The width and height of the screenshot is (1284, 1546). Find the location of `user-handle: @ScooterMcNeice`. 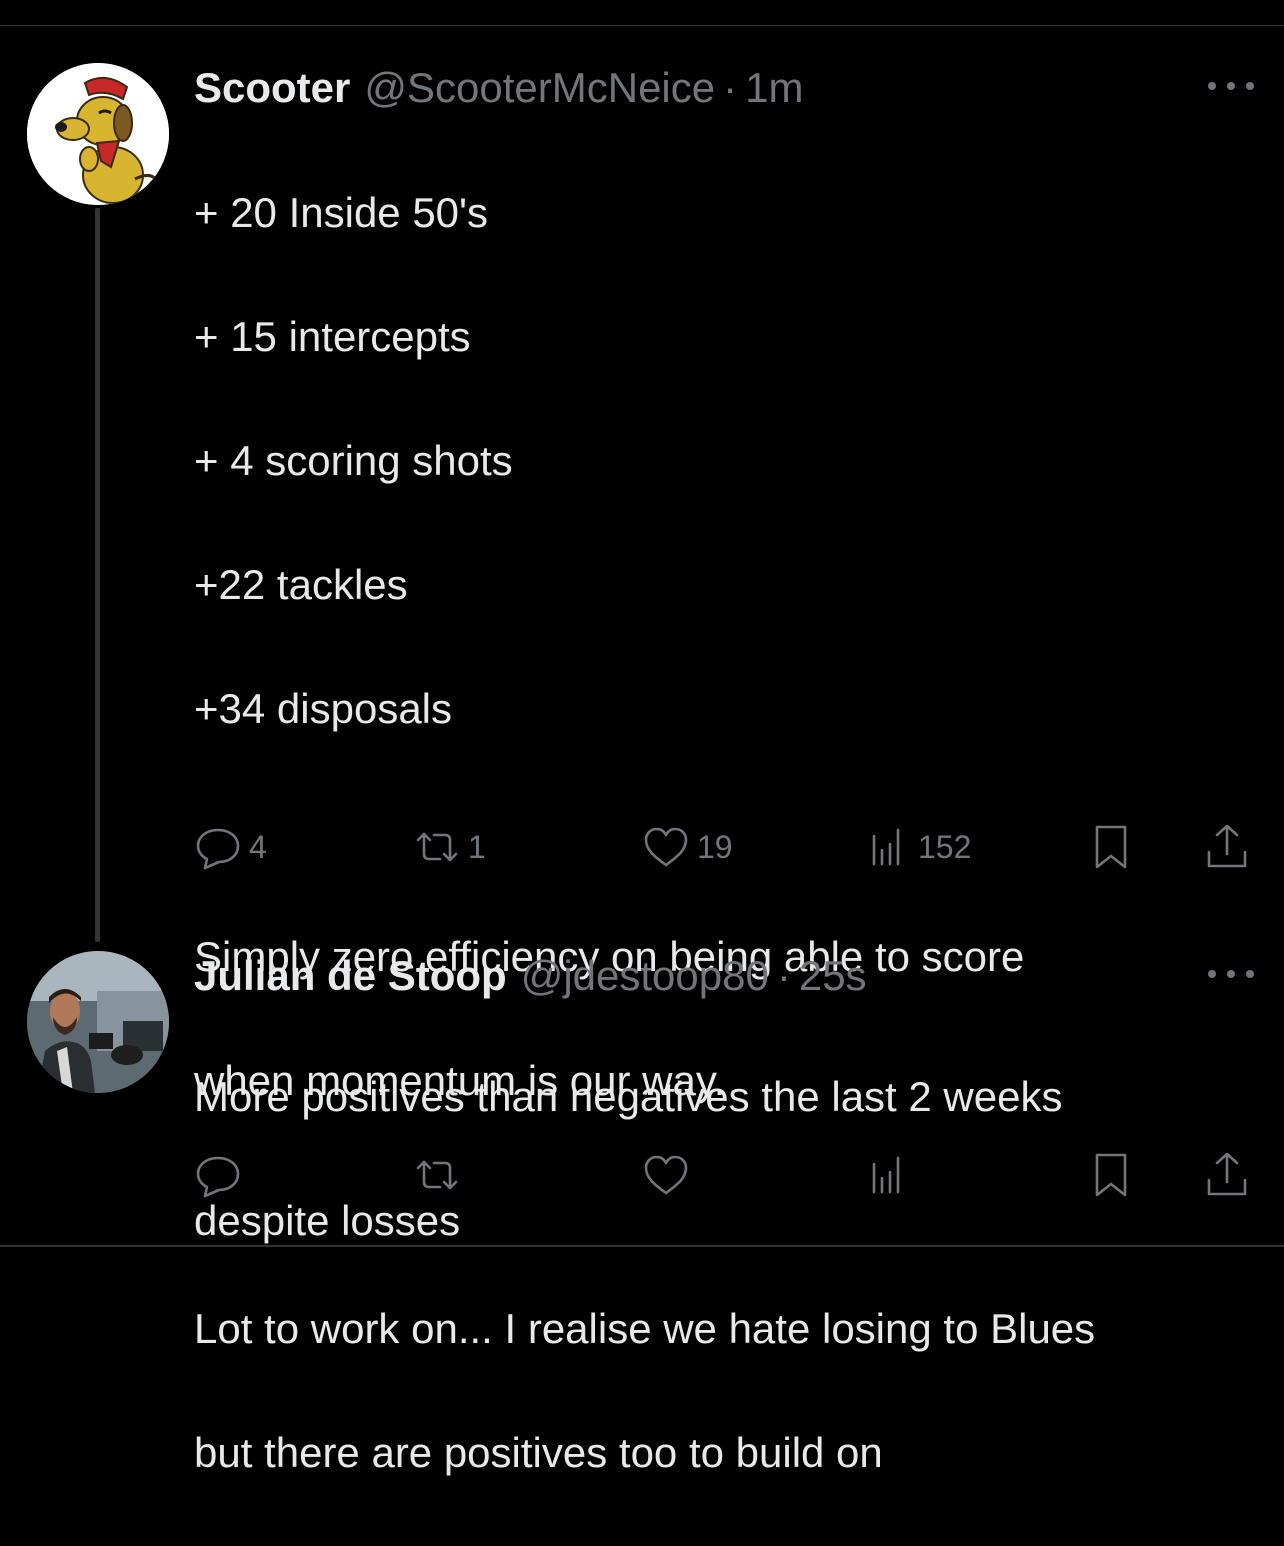

user-handle: @ScooterMcNeice is located at coordinates (539, 88).